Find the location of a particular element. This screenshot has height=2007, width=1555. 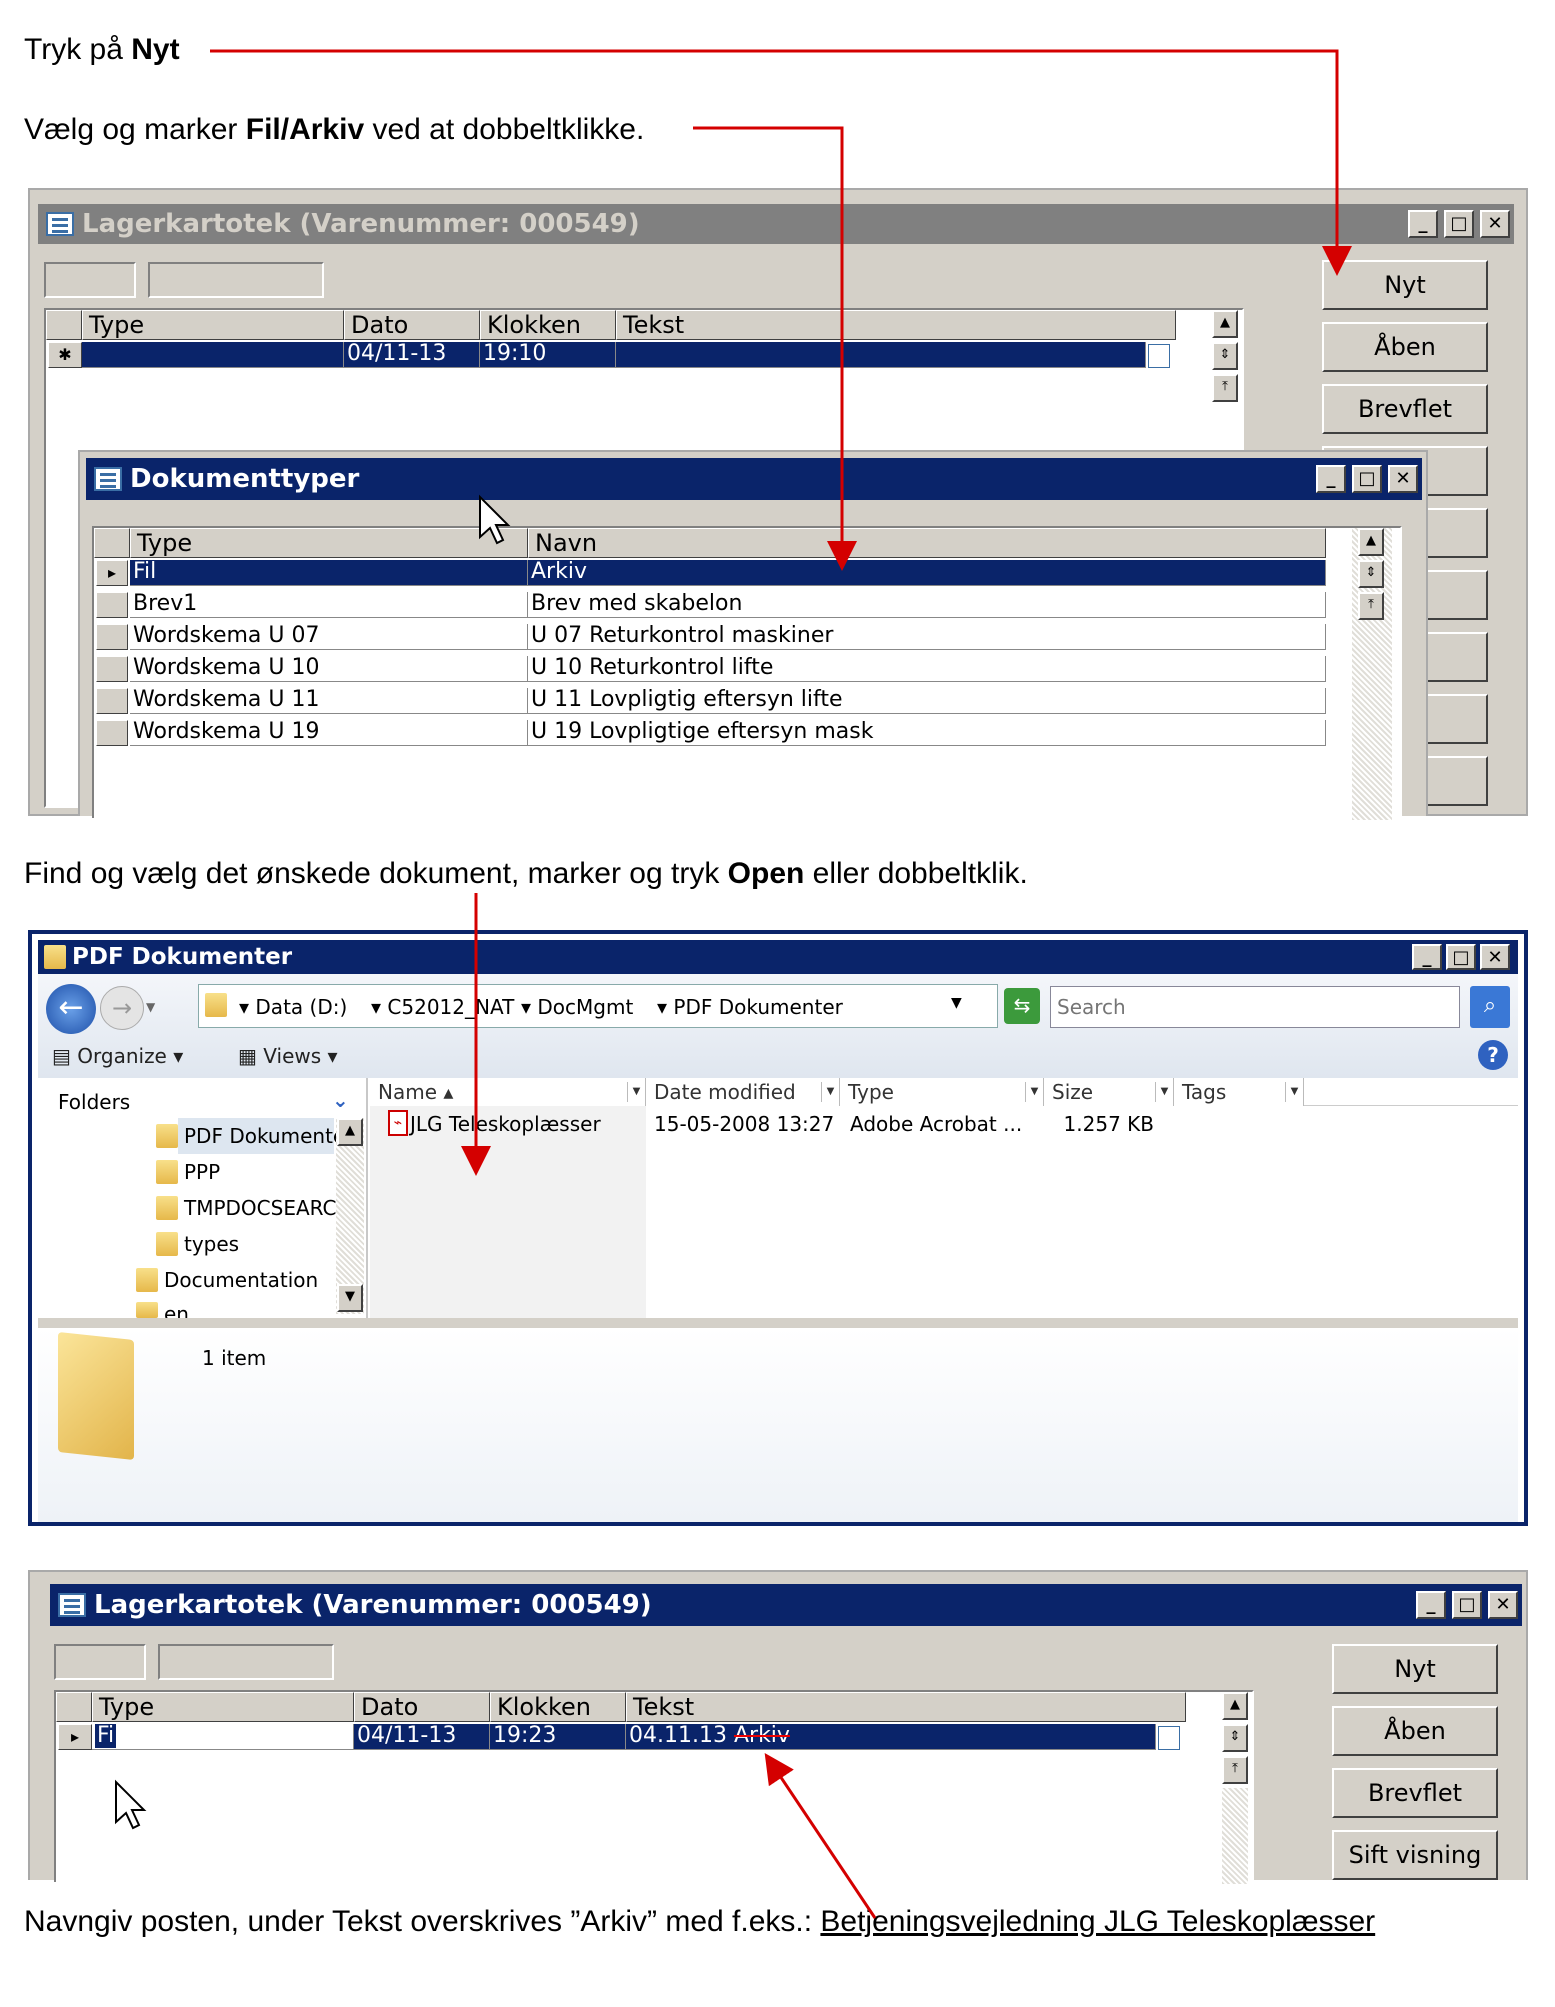

splitter is located at coordinates (778, 1323).